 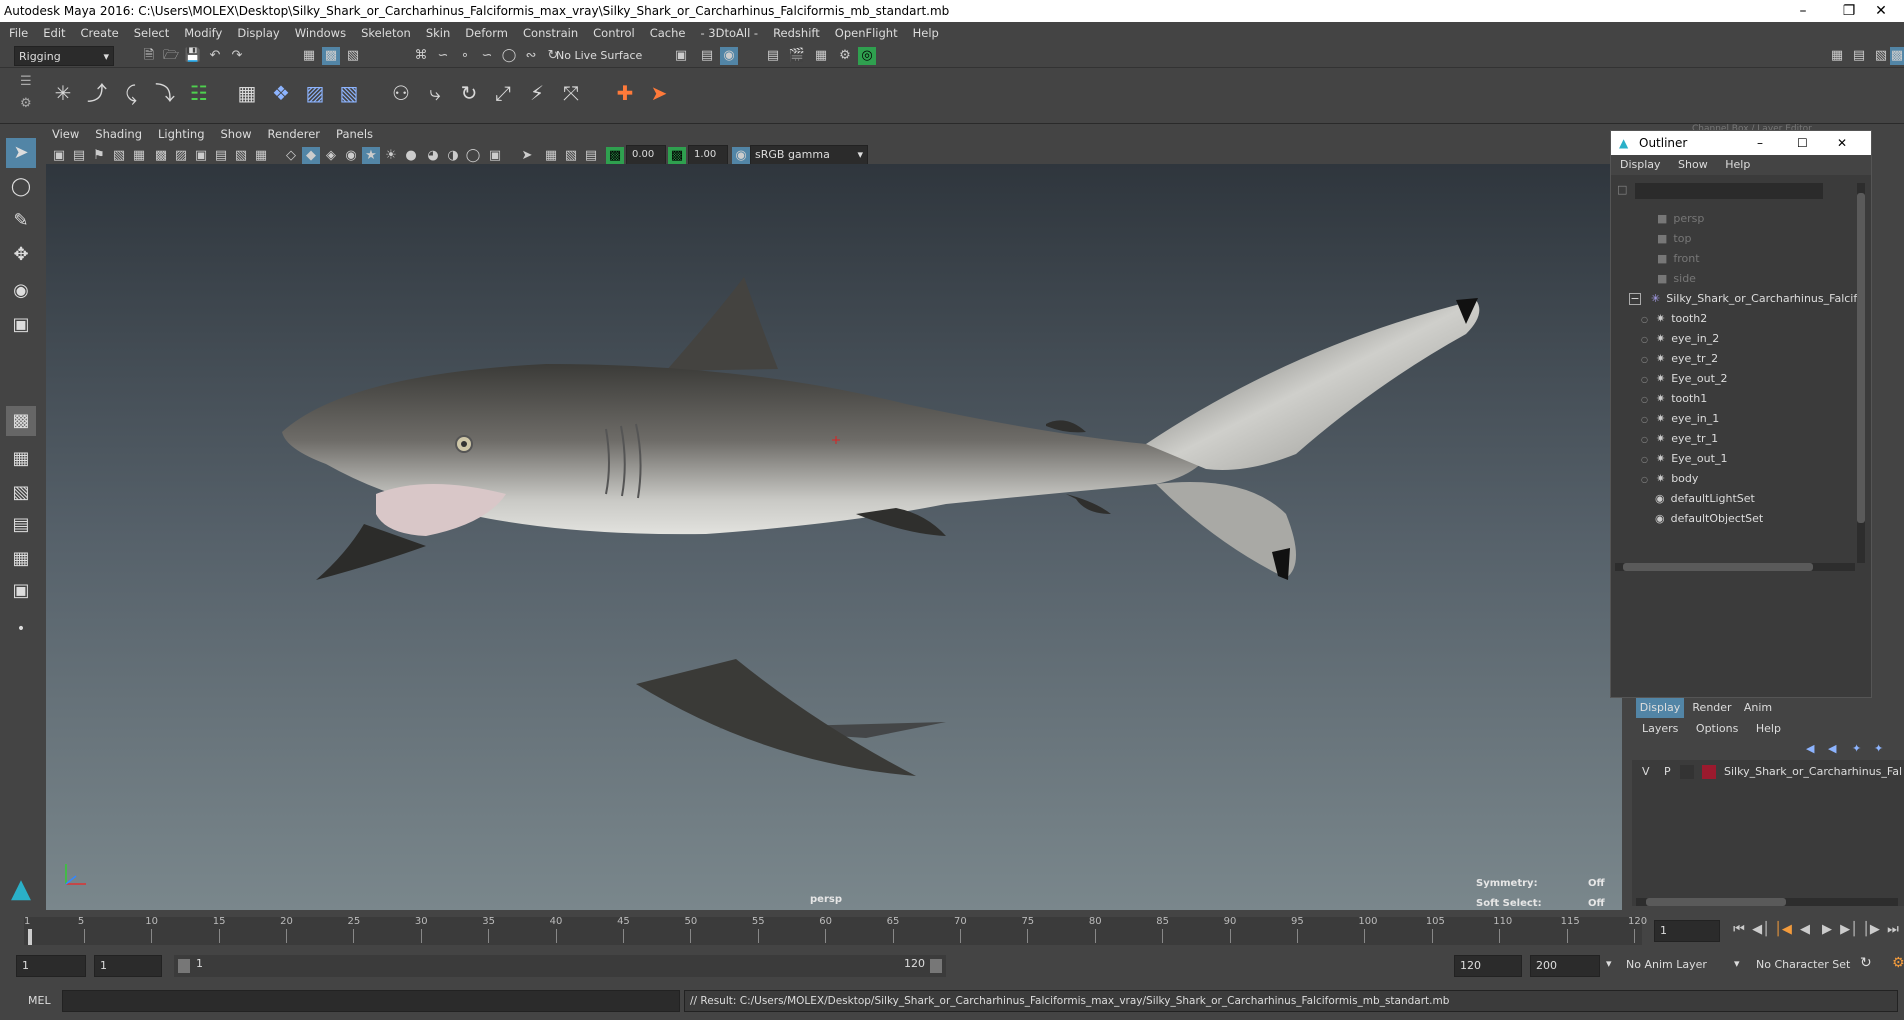 I want to click on input-ops-icon: ▣, so click(x=681, y=56).